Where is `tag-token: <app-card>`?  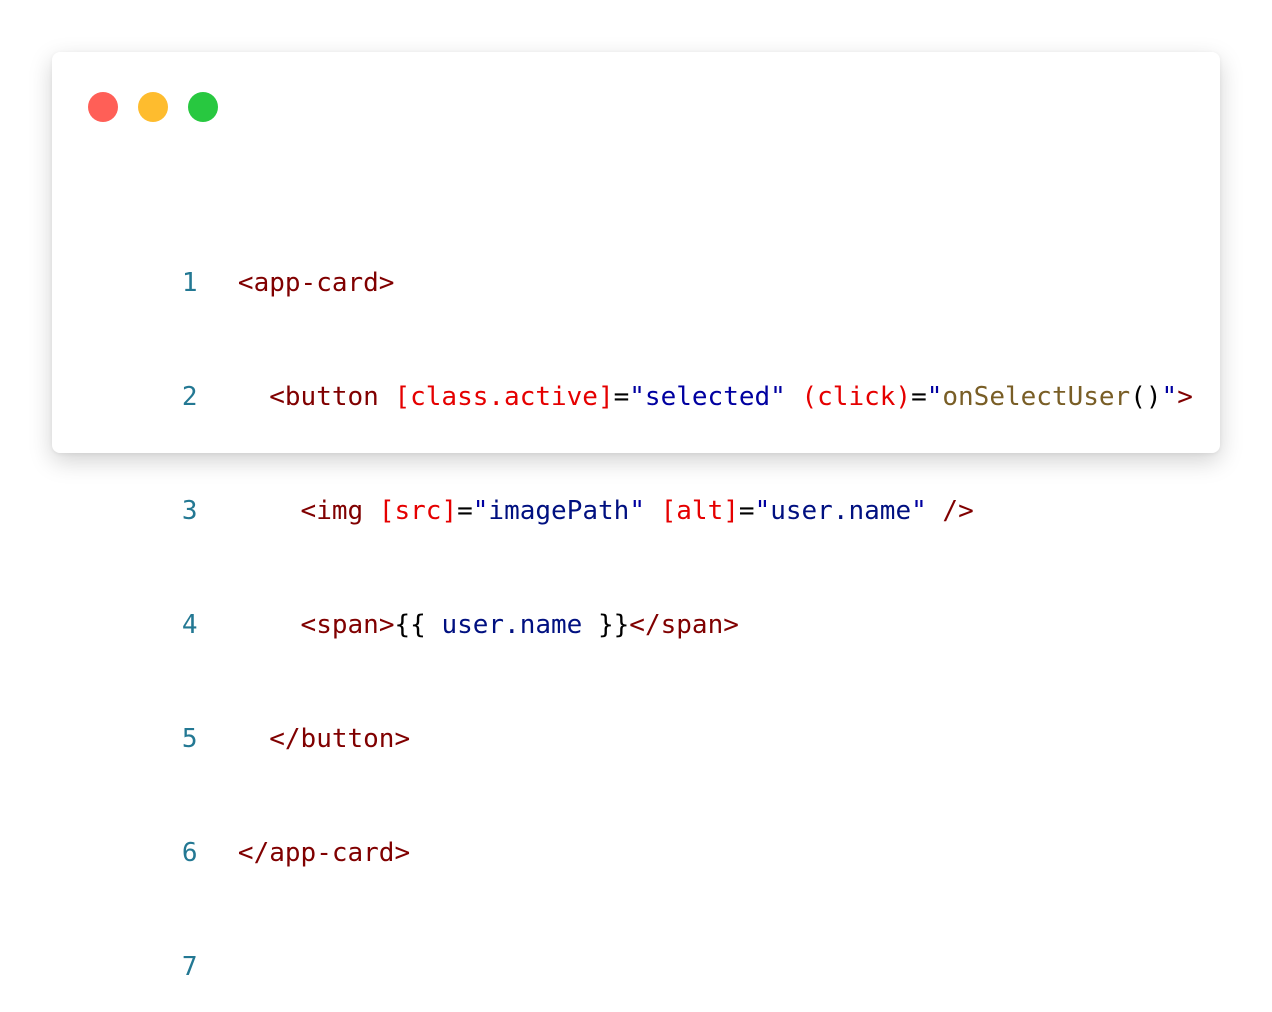 tag-token: <app-card> is located at coordinates (316, 283).